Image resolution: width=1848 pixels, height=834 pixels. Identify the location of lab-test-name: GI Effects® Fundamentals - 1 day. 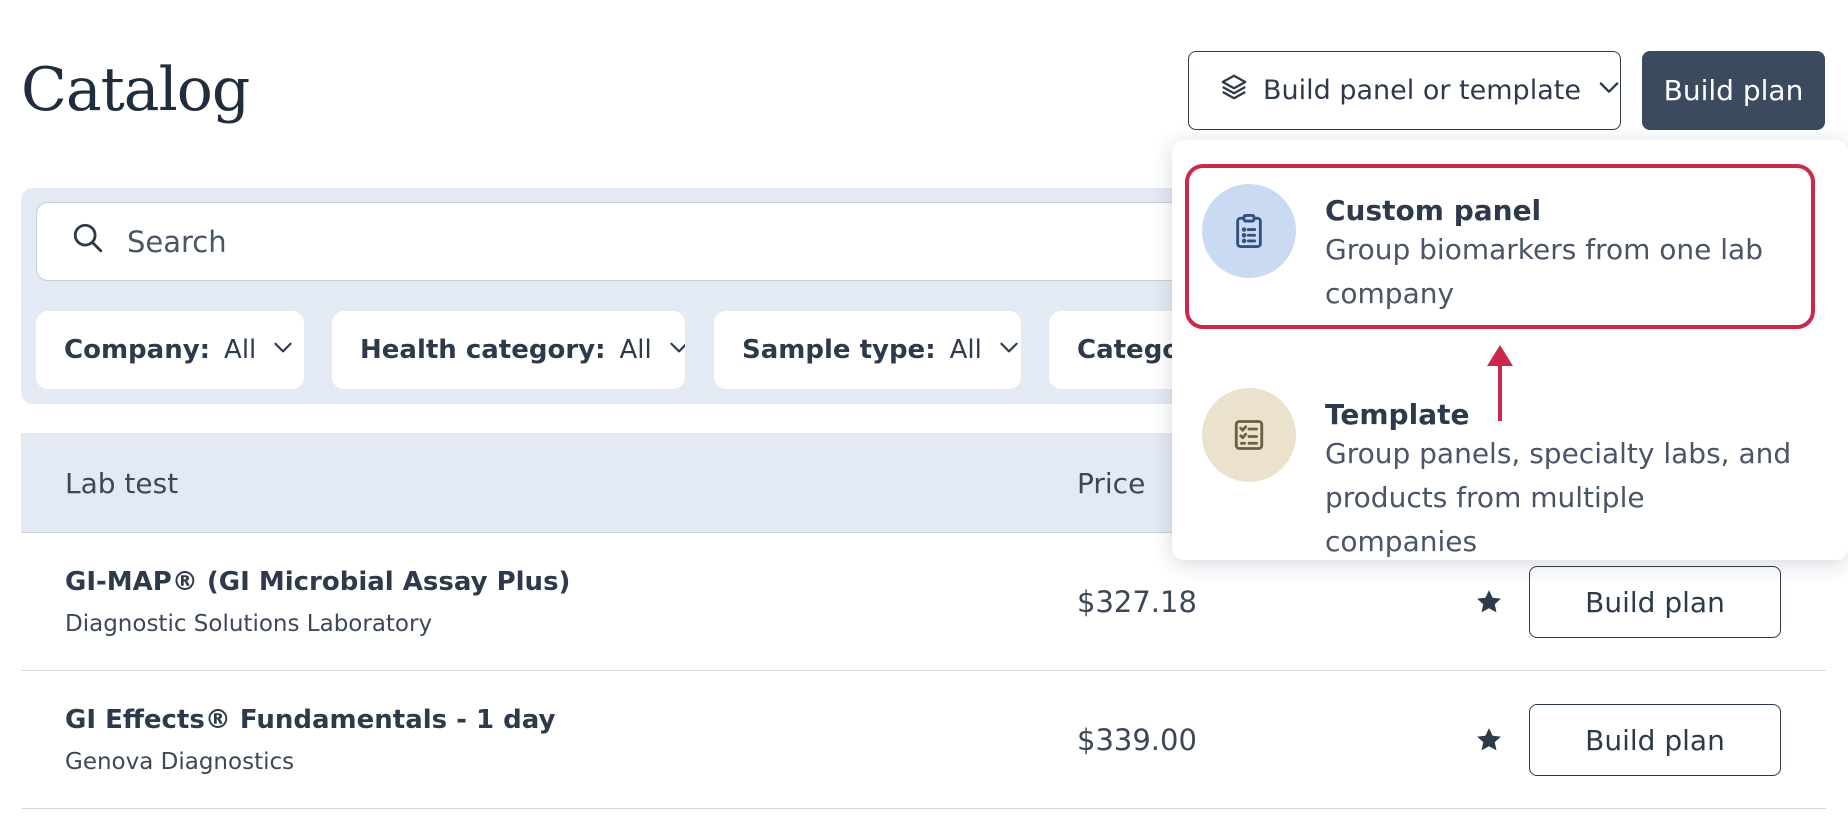
(310, 720).